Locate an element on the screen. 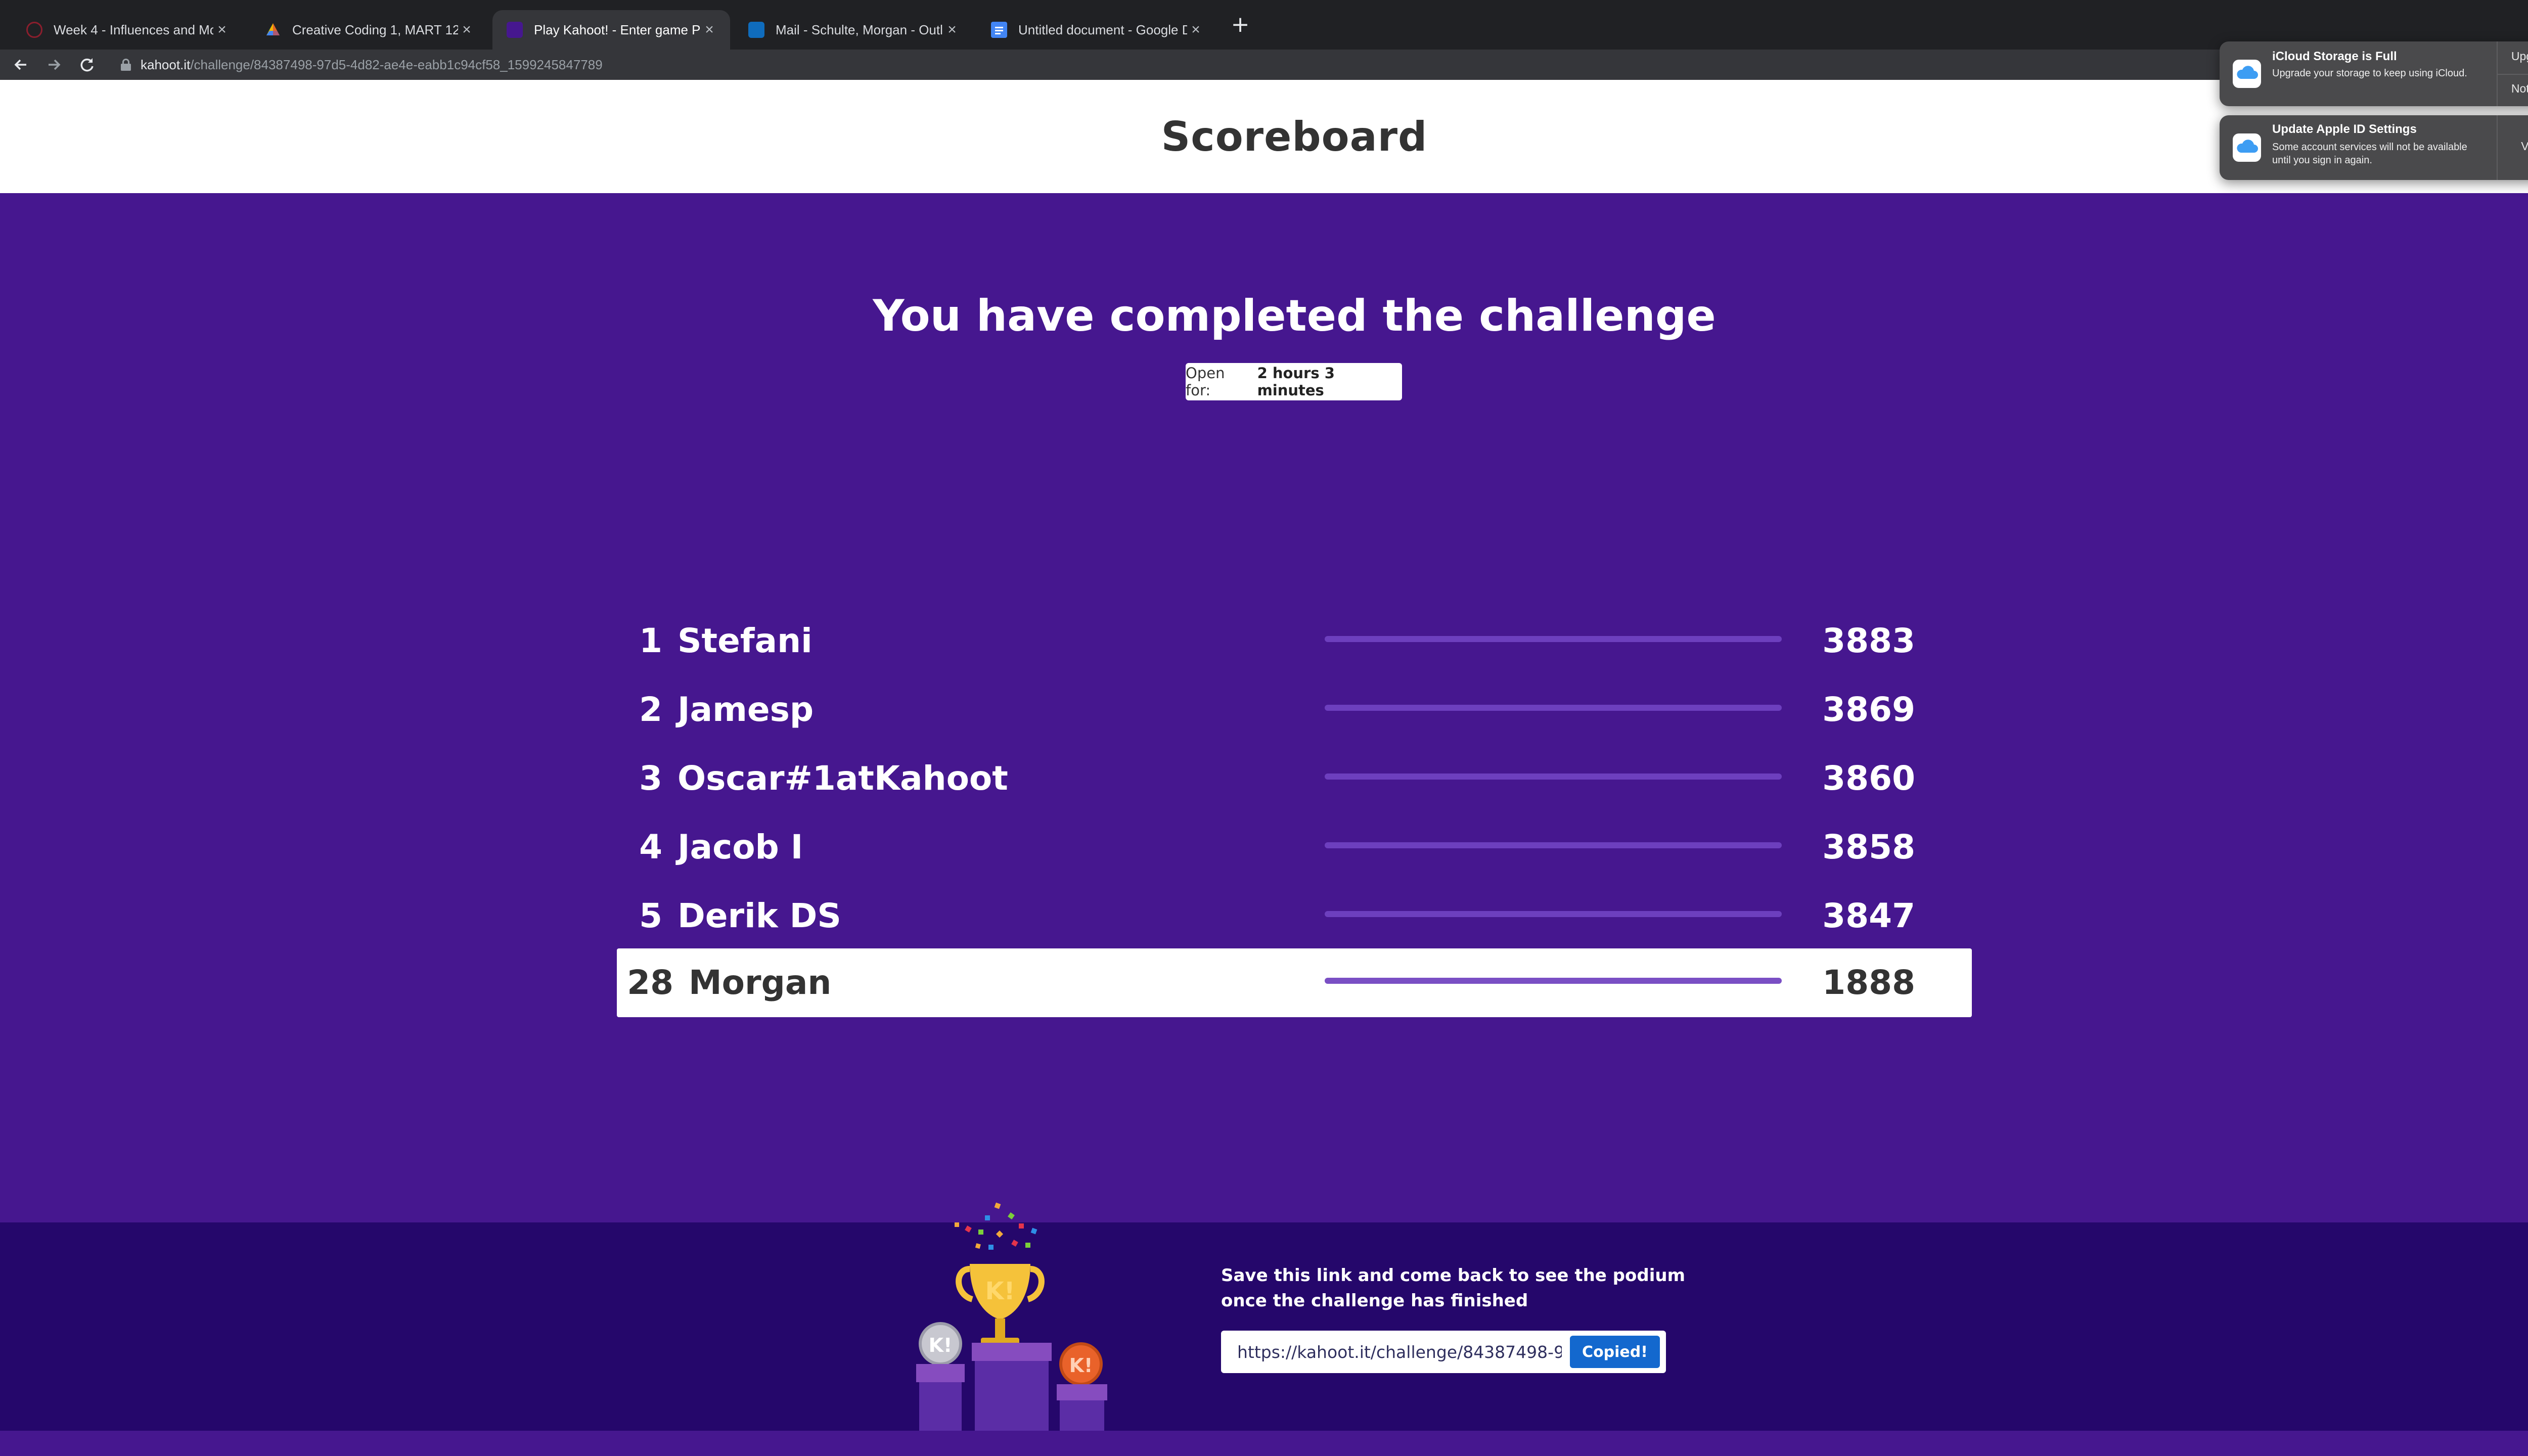 Image resolution: width=2528 pixels, height=1456 pixels. url-host: kahoot.it is located at coordinates (166, 64).